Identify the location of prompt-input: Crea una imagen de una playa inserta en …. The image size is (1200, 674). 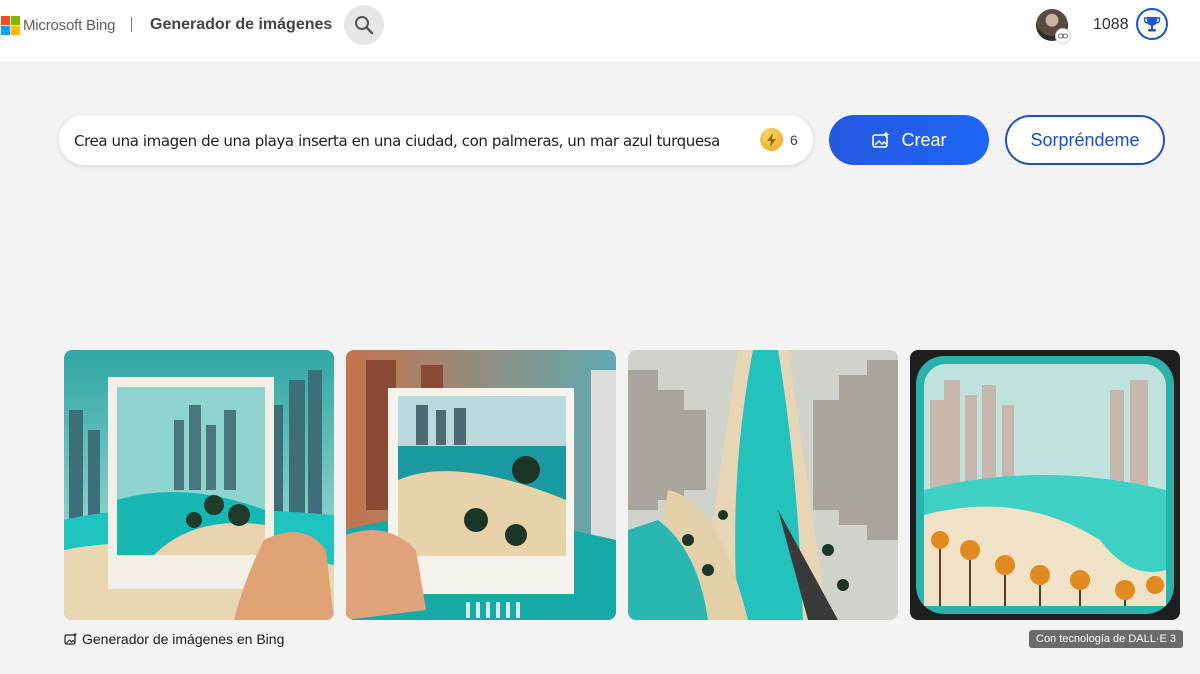
(436, 140).